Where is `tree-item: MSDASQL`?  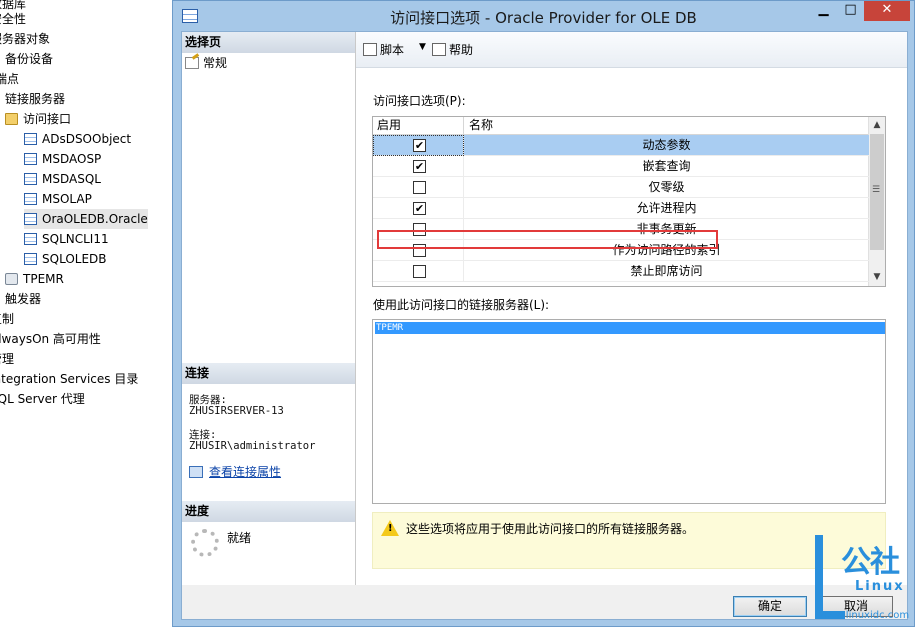
tree-item: MSDASQL is located at coordinates (62, 179).